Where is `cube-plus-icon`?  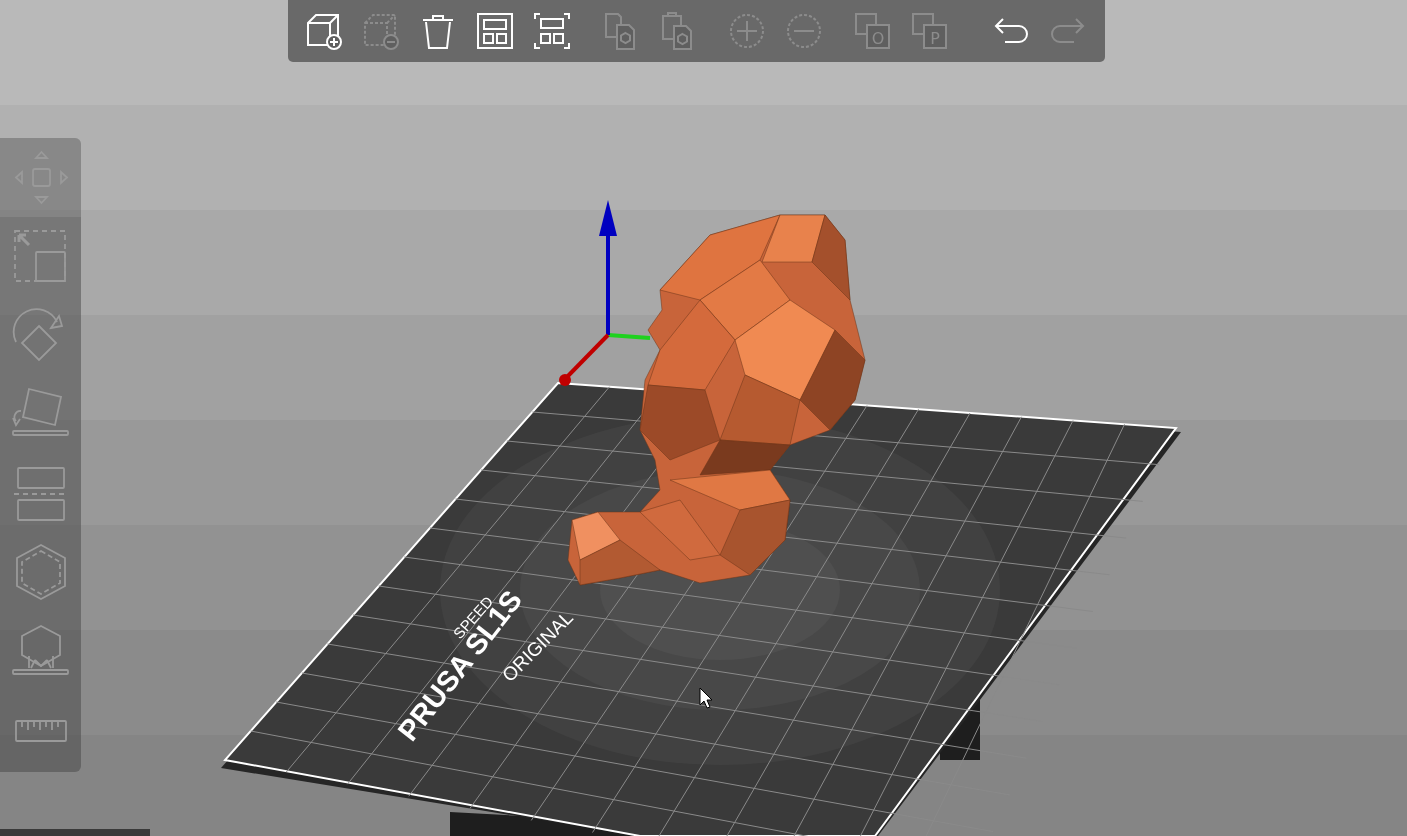 cube-plus-icon is located at coordinates (324, 31).